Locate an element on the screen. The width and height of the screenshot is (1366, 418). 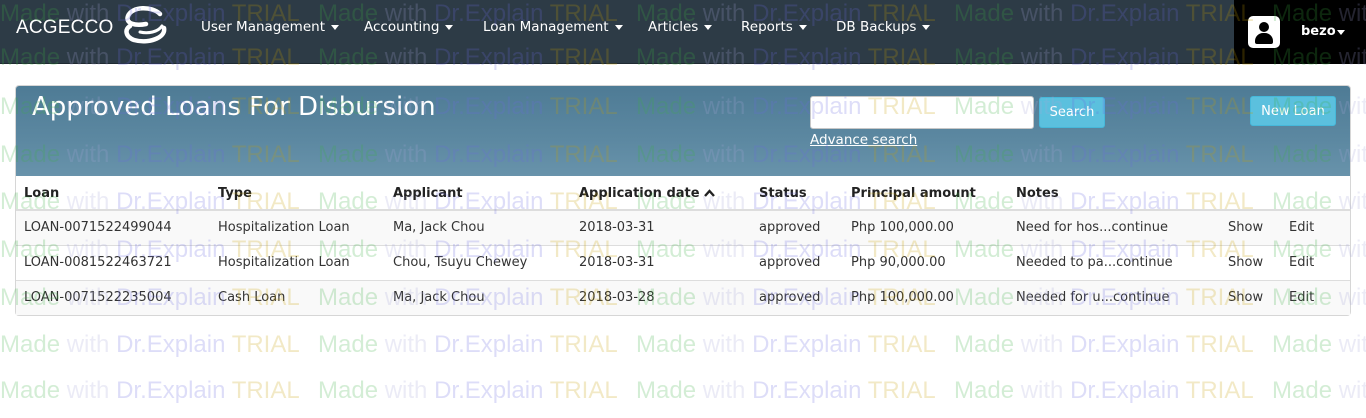
username: bezo is located at coordinates (1318, 31).